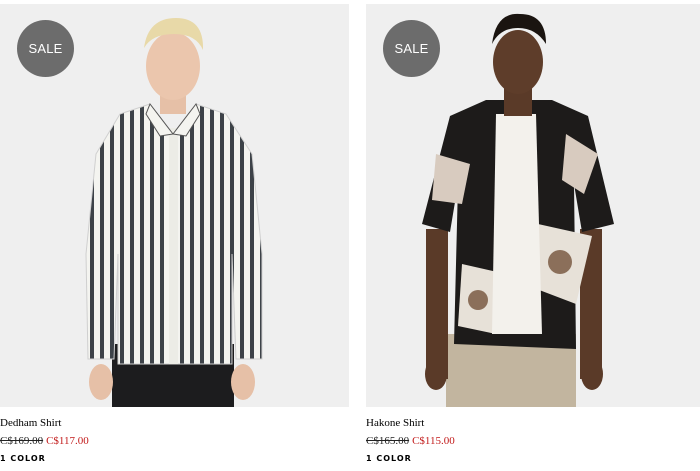 Image resolution: width=700 pixels, height=471 pixels. What do you see at coordinates (67, 441) in the screenshot?
I see `sale-price: C$117.00` at bounding box center [67, 441].